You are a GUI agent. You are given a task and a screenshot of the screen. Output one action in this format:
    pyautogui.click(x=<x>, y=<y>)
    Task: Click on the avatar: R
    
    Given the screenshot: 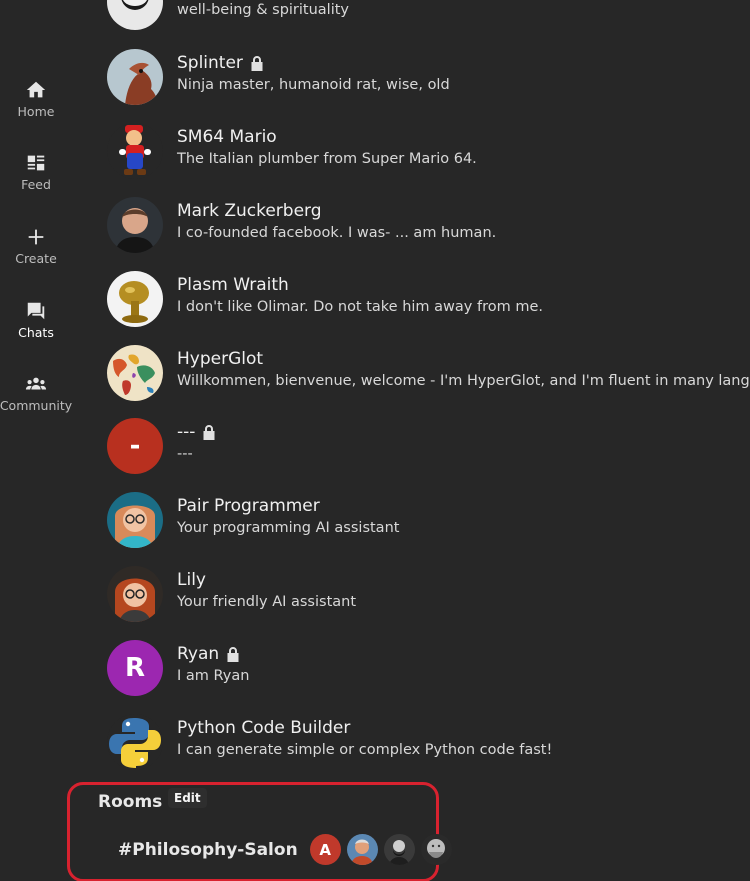 What is the action you would take?
    pyautogui.click(x=135, y=668)
    